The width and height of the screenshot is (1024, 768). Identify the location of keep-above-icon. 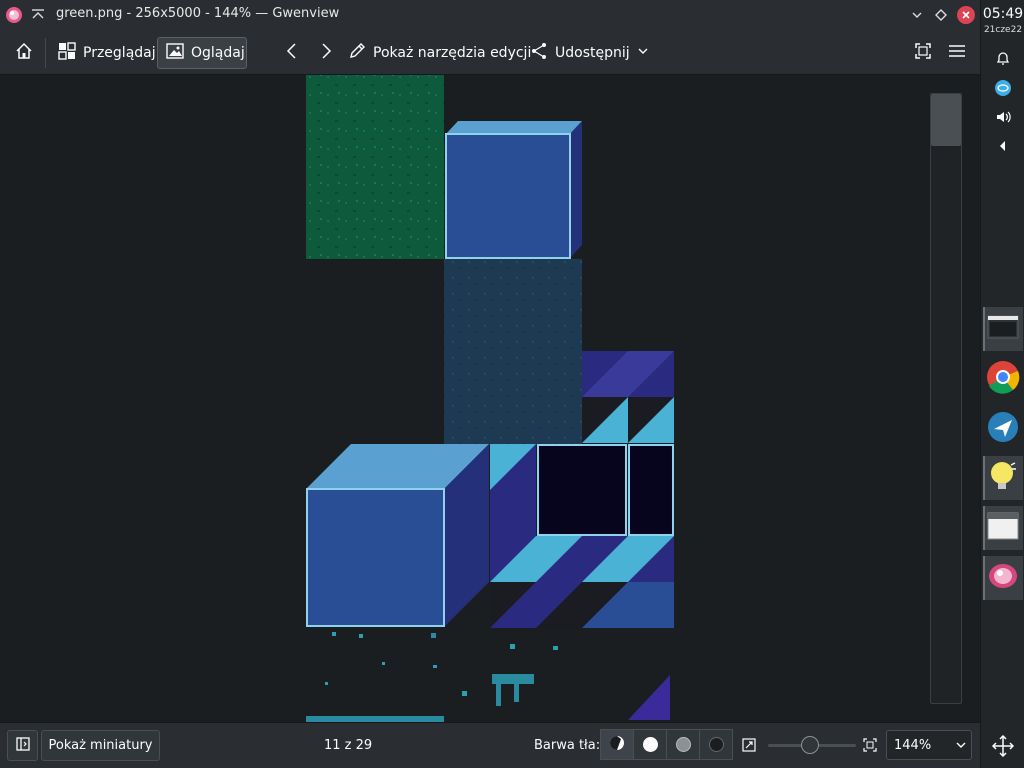
(38, 14).